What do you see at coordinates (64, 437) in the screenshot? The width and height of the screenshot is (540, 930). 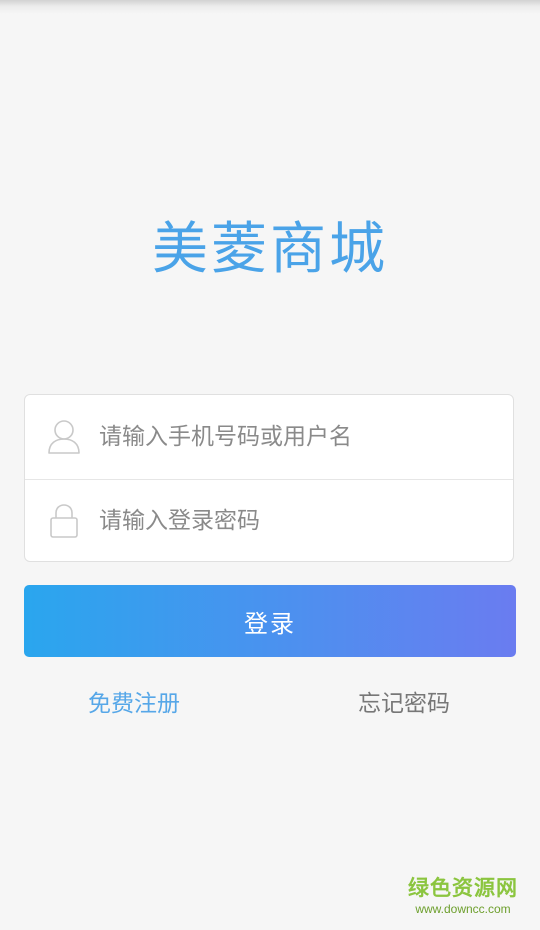 I see `user-icon` at bounding box center [64, 437].